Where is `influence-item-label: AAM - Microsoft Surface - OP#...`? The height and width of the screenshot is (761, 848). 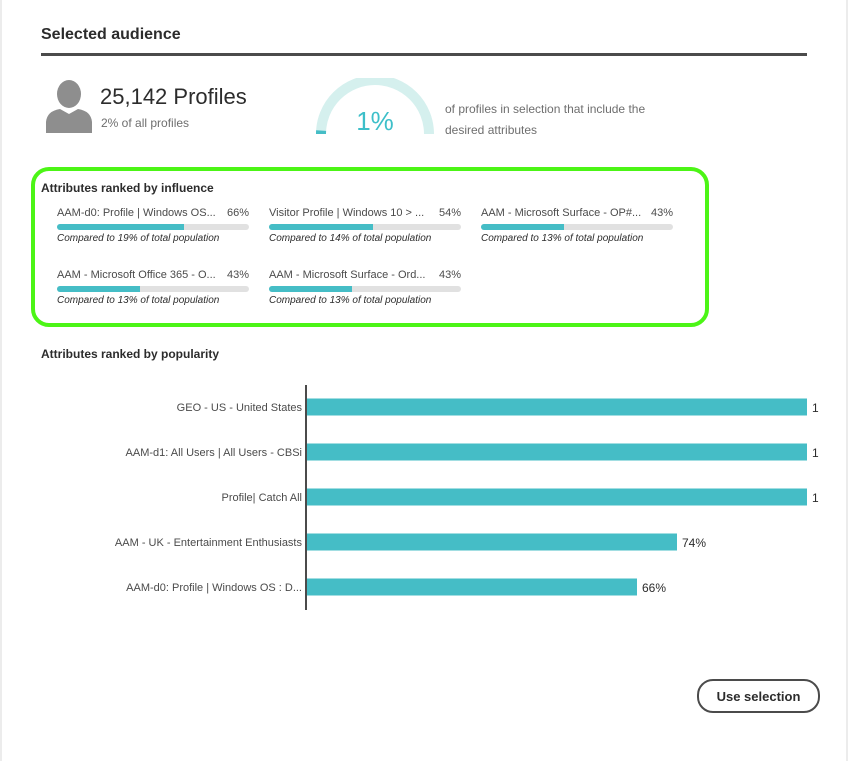
influence-item-label: AAM - Microsoft Surface - OP#... is located at coordinates (561, 213).